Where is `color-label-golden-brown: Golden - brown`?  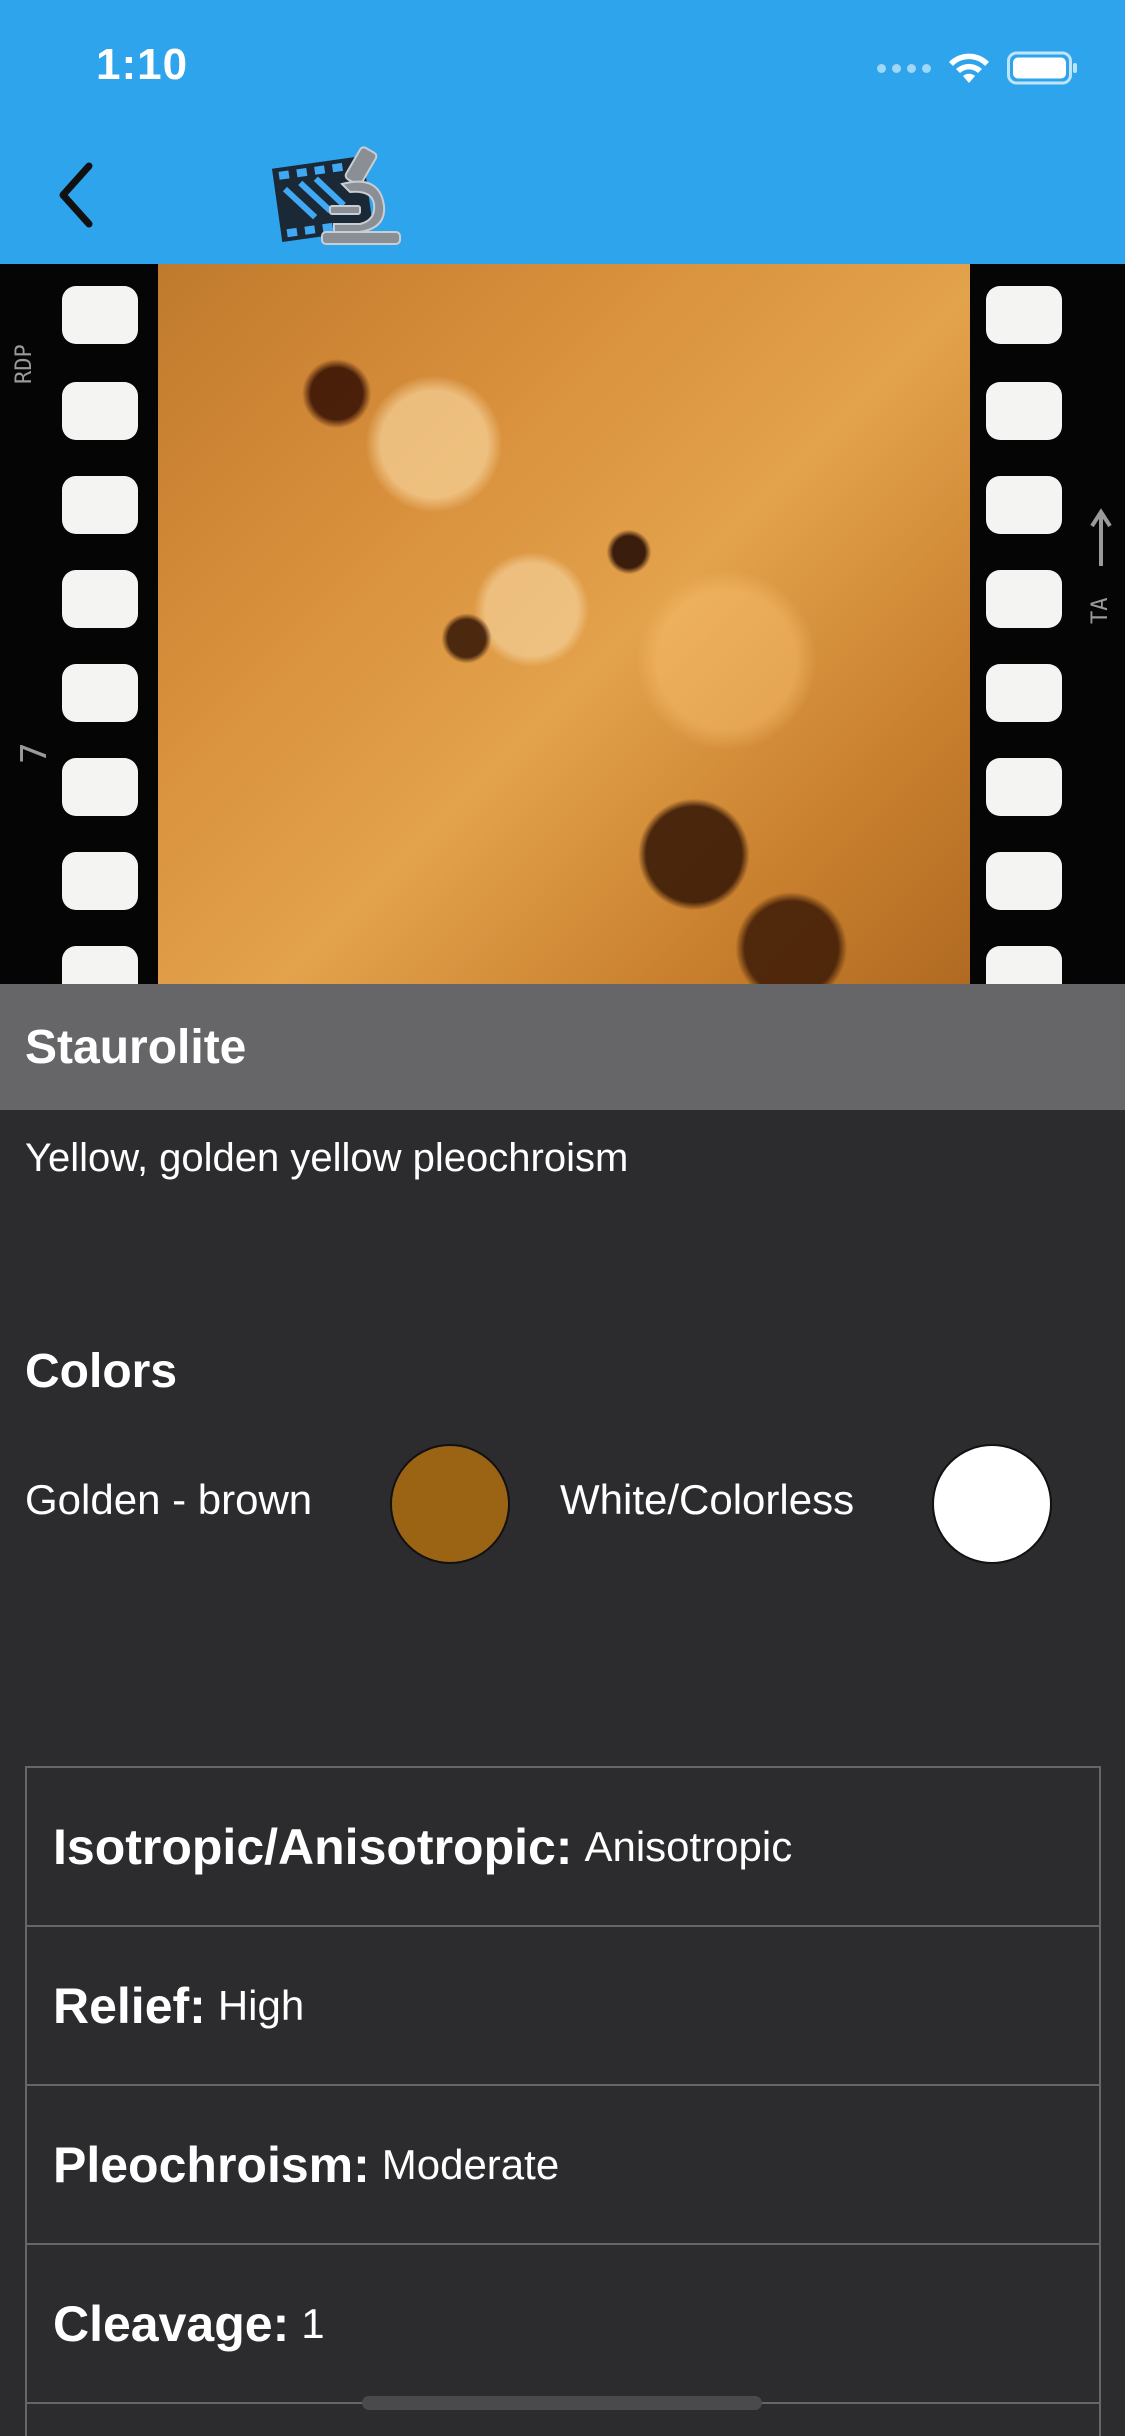
color-label-golden-brown: Golden - brown is located at coordinates (169, 1499).